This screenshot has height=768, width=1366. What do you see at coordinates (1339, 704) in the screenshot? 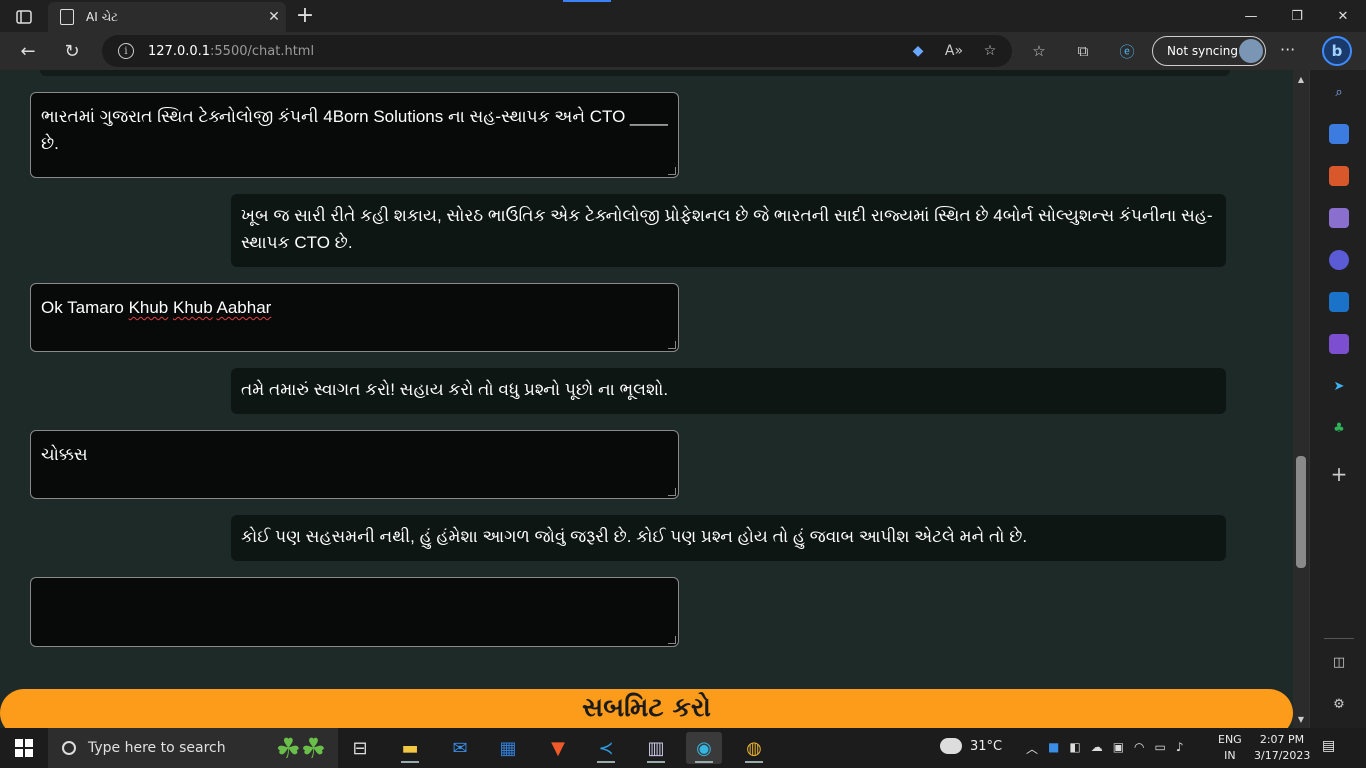
I see `gear-icon: ⚙` at bounding box center [1339, 704].